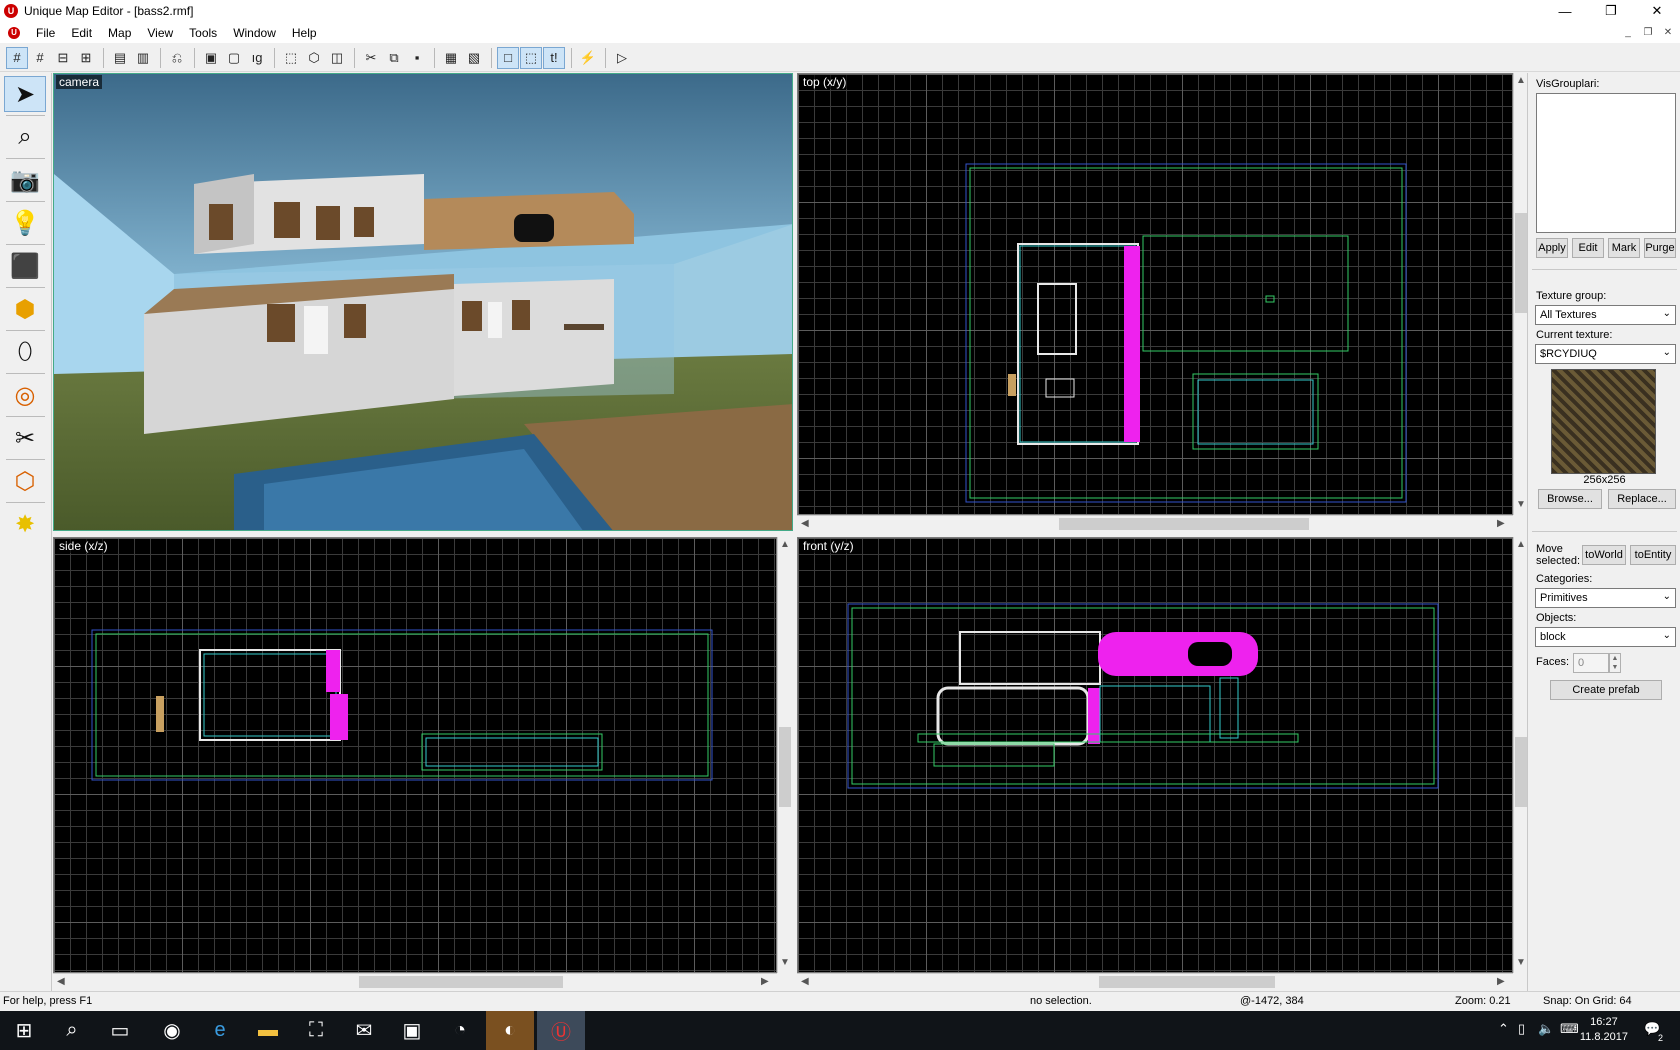 This screenshot has width=1680, height=1050. What do you see at coordinates (25, 180) in the screenshot?
I see `camera-tool-icon: 📷` at bounding box center [25, 180].